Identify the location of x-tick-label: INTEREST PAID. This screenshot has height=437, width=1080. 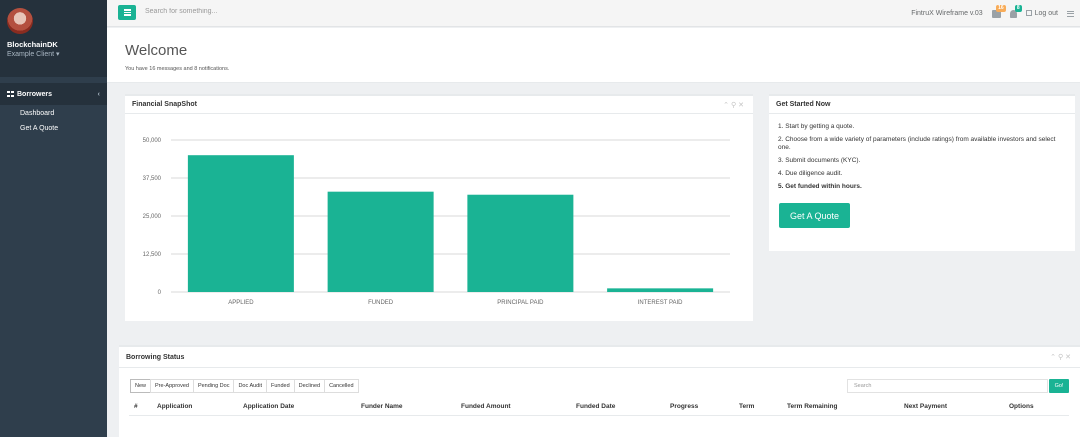
(660, 303).